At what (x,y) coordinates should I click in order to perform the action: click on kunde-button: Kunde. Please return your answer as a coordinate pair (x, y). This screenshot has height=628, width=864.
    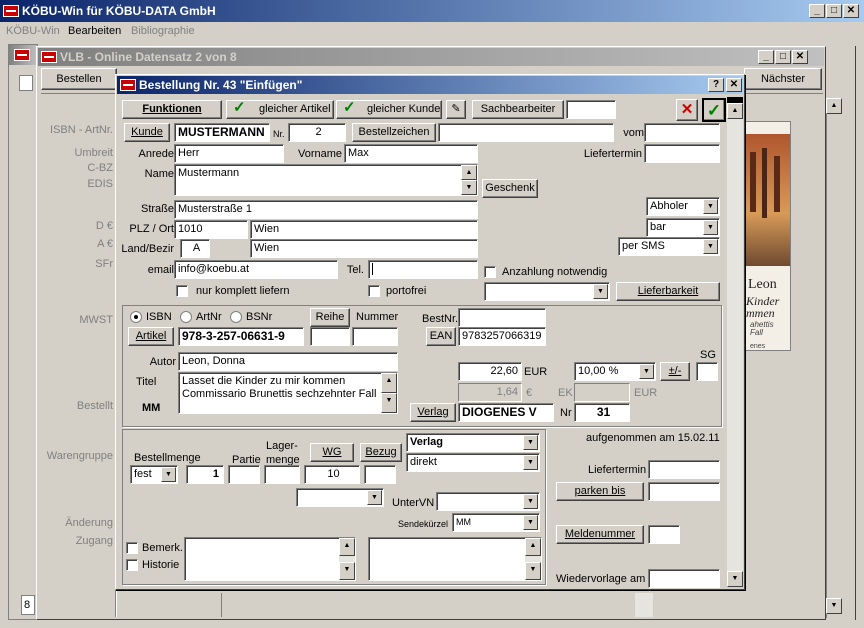
    Looking at the image, I should click on (147, 132).